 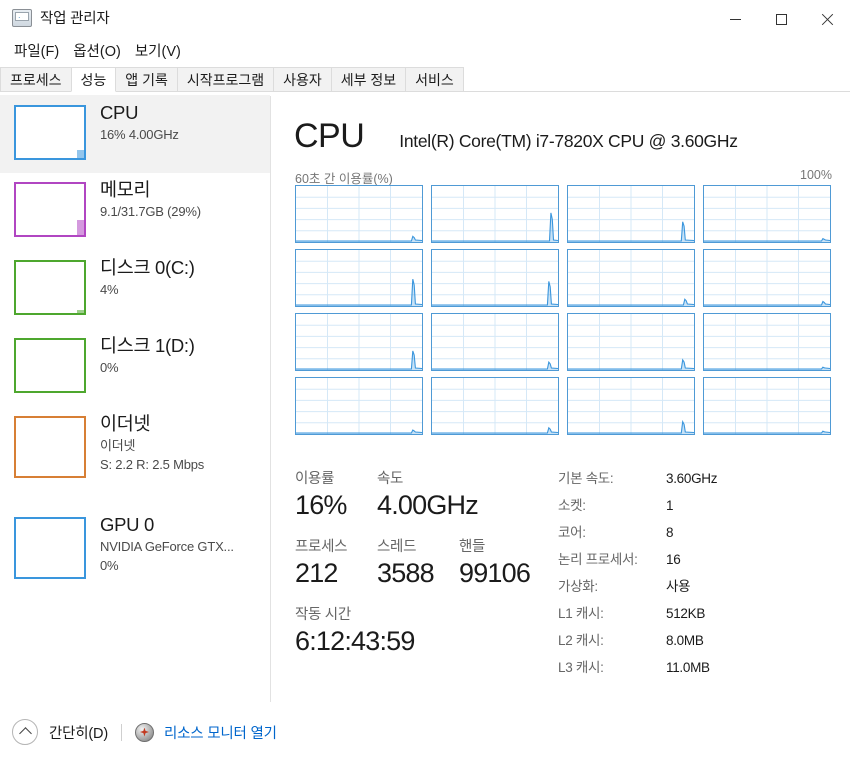 What do you see at coordinates (75, 19) in the screenshot?
I see `window-title: 작업 관리자` at bounding box center [75, 19].